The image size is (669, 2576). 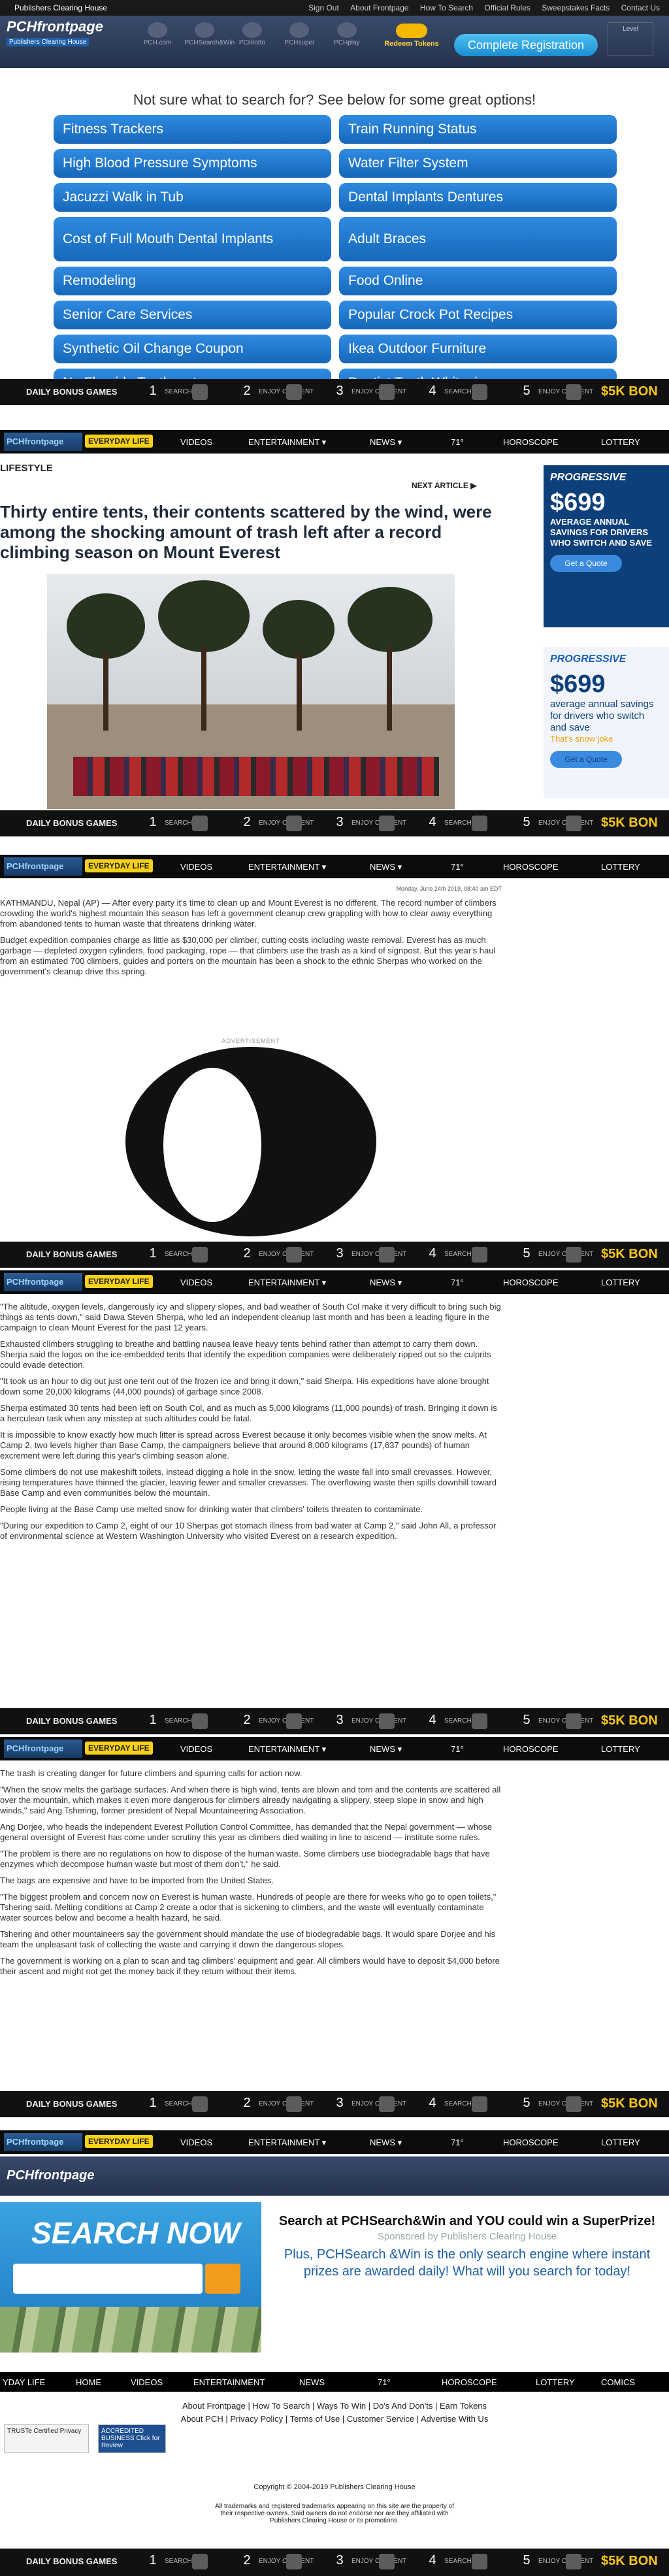 What do you see at coordinates (299, 34) in the screenshot?
I see `pch-super-link: PCHsuper` at bounding box center [299, 34].